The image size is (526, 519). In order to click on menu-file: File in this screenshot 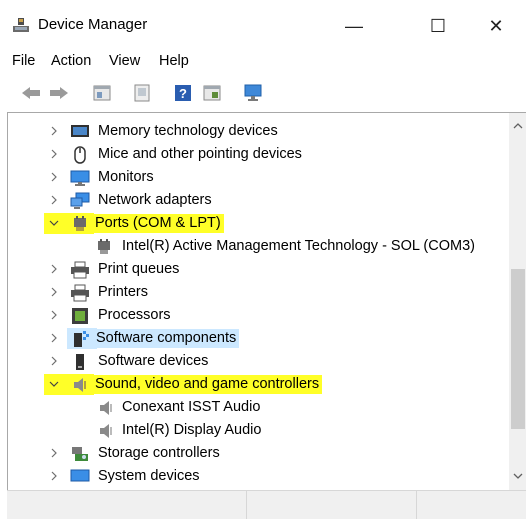, I will do `click(23, 61)`.